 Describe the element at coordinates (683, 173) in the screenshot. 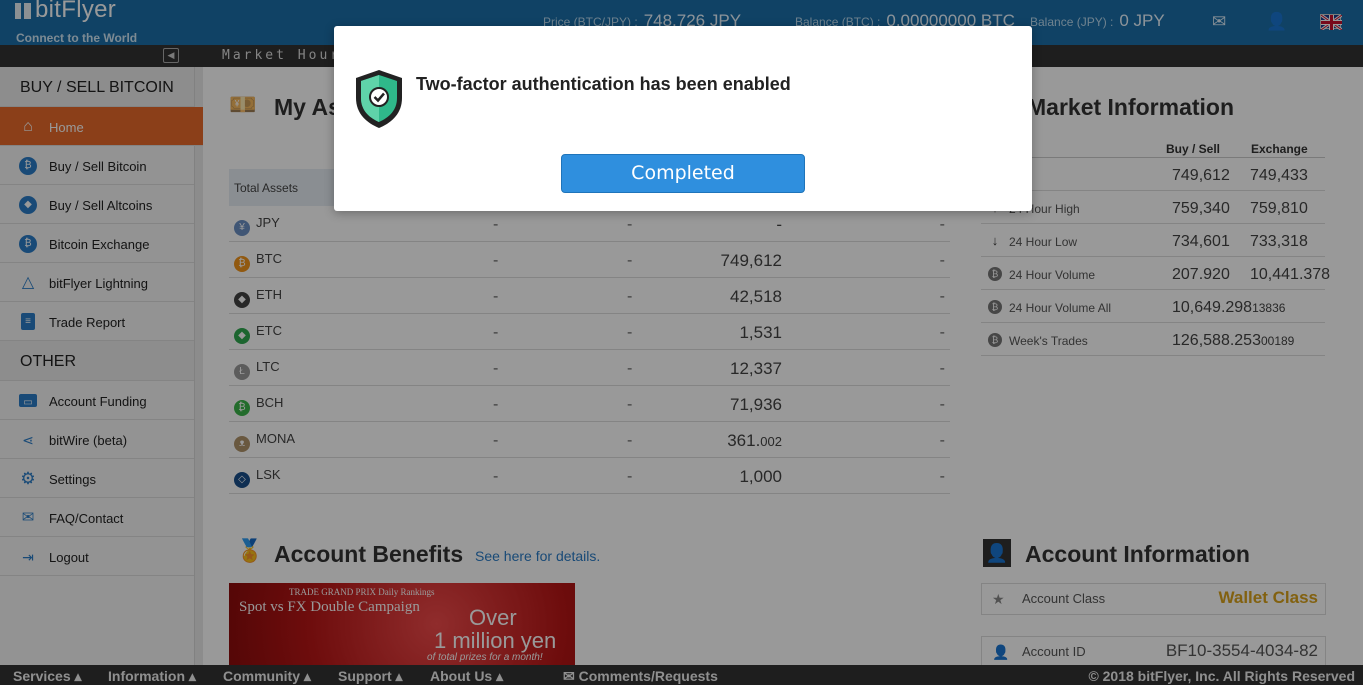

I see `completed-button: Completed` at that location.